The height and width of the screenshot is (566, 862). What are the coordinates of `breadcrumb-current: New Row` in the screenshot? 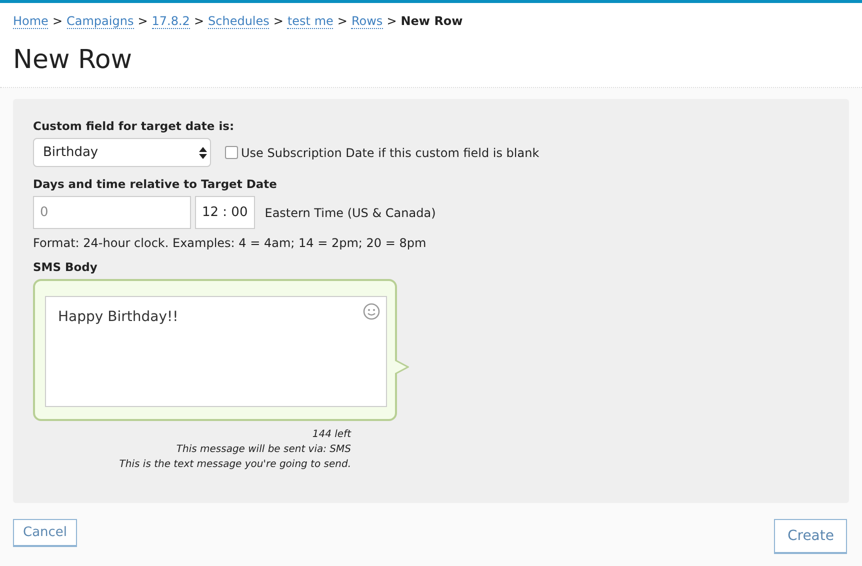 It's located at (431, 21).